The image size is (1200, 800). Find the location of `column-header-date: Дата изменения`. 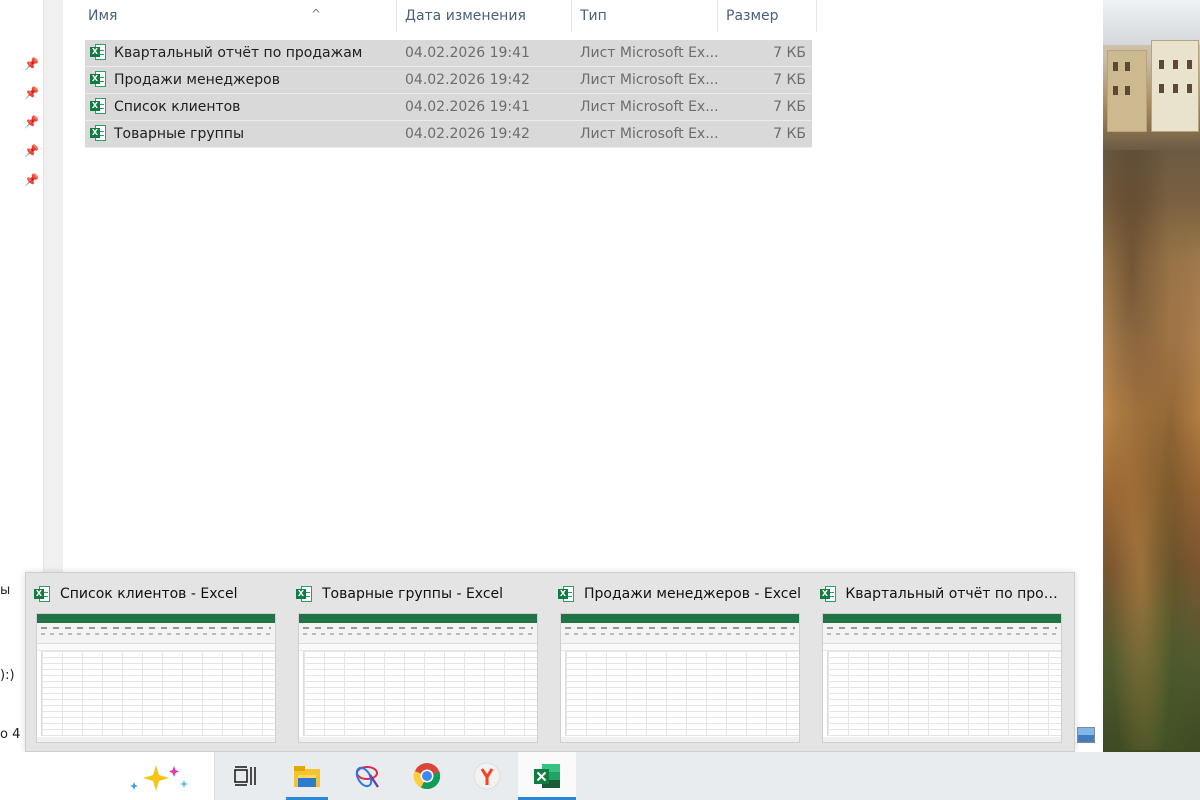

column-header-date: Дата изменения is located at coordinates (484, 16).